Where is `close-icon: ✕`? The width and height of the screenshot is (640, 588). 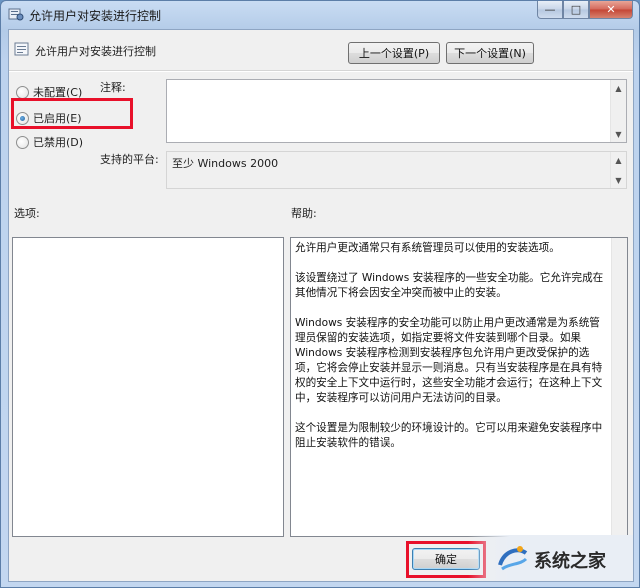
close-icon: ✕ is located at coordinates (611, 9).